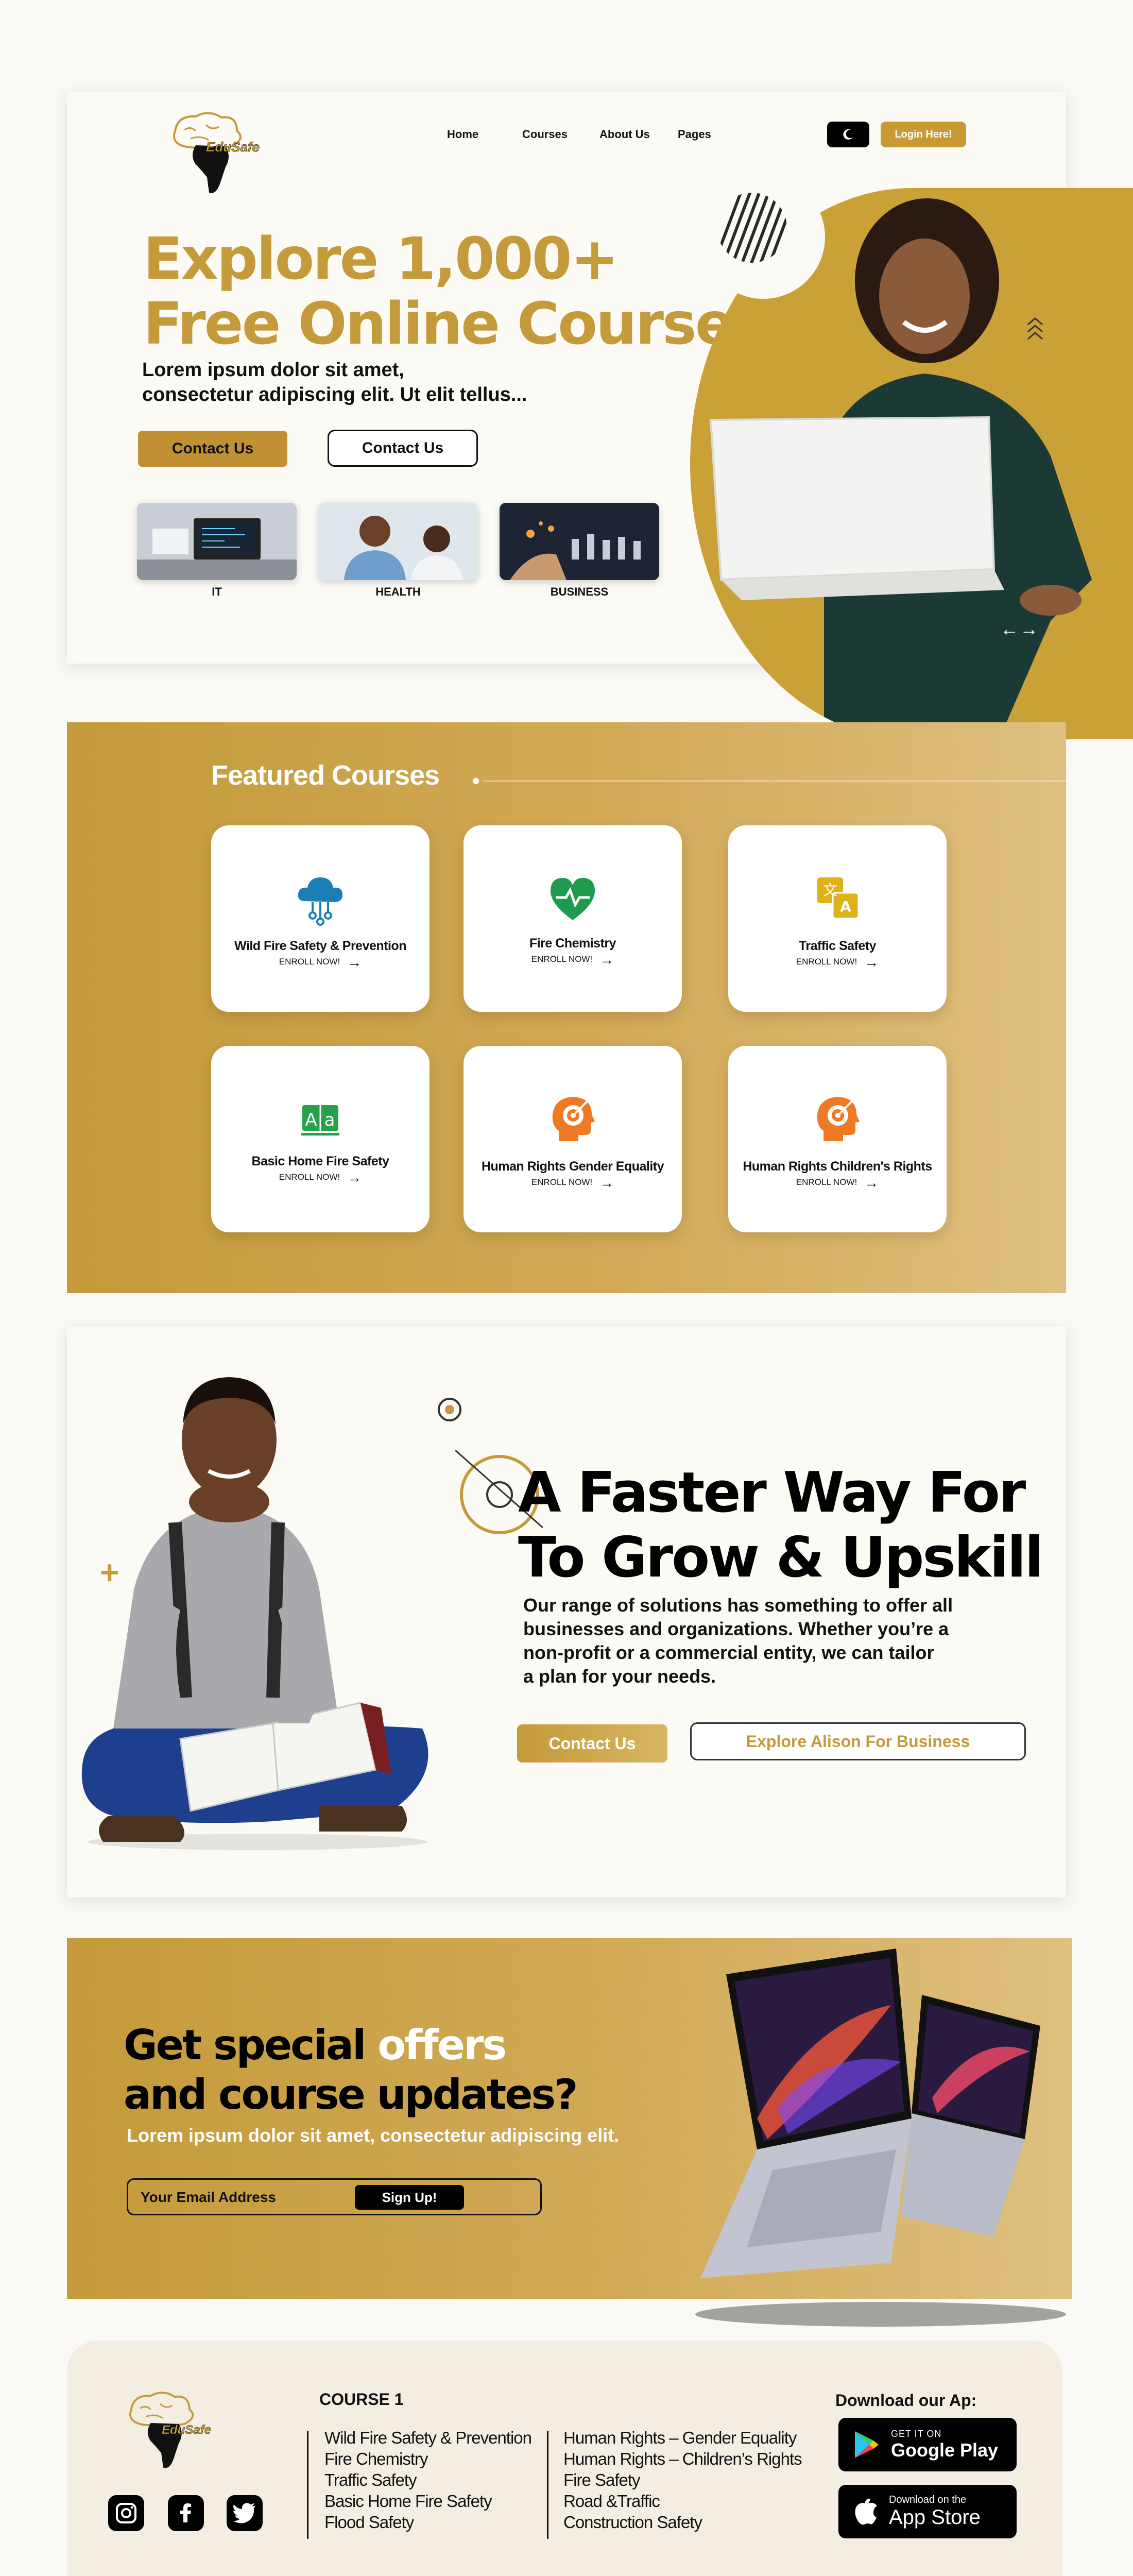 This screenshot has width=1133, height=2576. Describe the element at coordinates (916, 2433) in the screenshot. I see `google-play-small: GET IT ON` at that location.